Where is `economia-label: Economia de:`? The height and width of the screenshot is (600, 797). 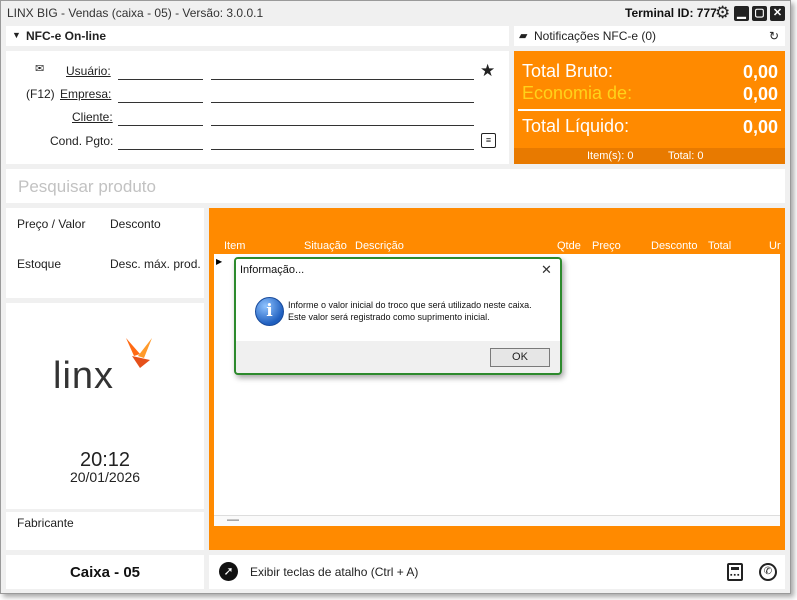 economia-label: Economia de: is located at coordinates (577, 93).